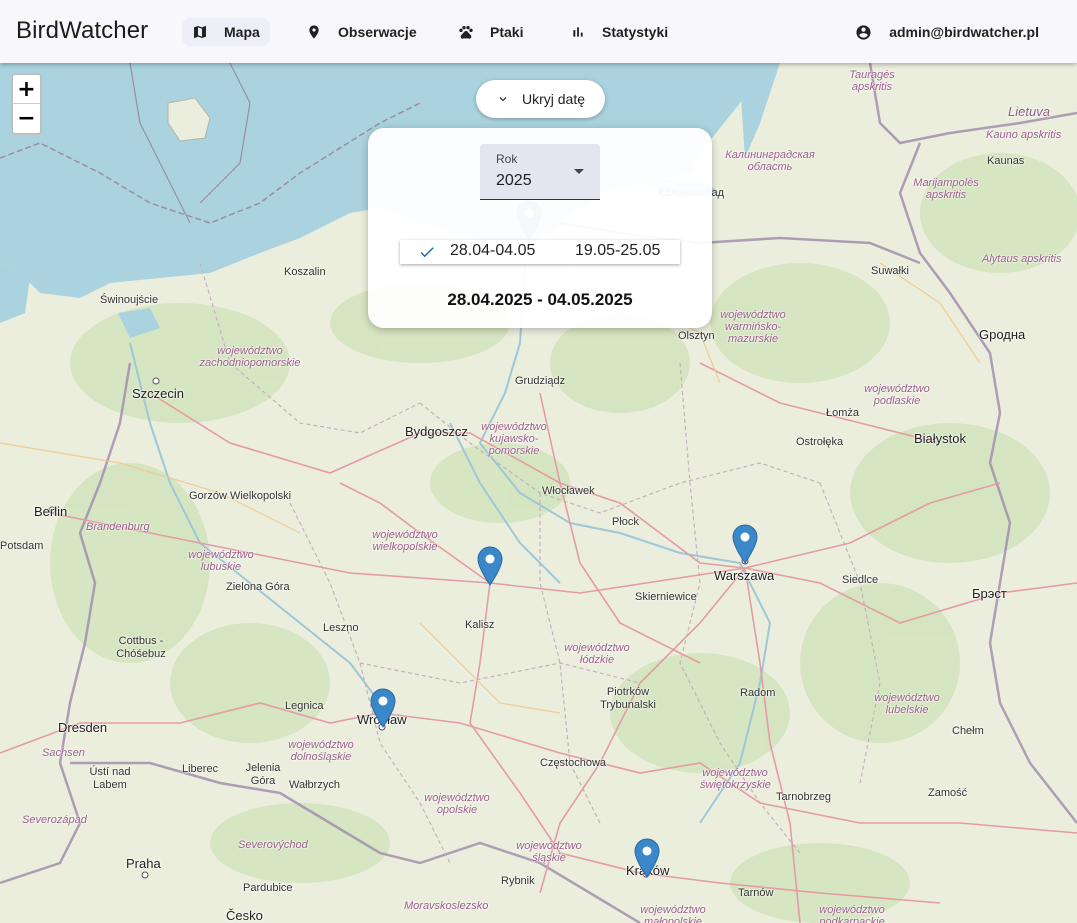  I want to click on map-label: Skierniewice, so click(666, 597).